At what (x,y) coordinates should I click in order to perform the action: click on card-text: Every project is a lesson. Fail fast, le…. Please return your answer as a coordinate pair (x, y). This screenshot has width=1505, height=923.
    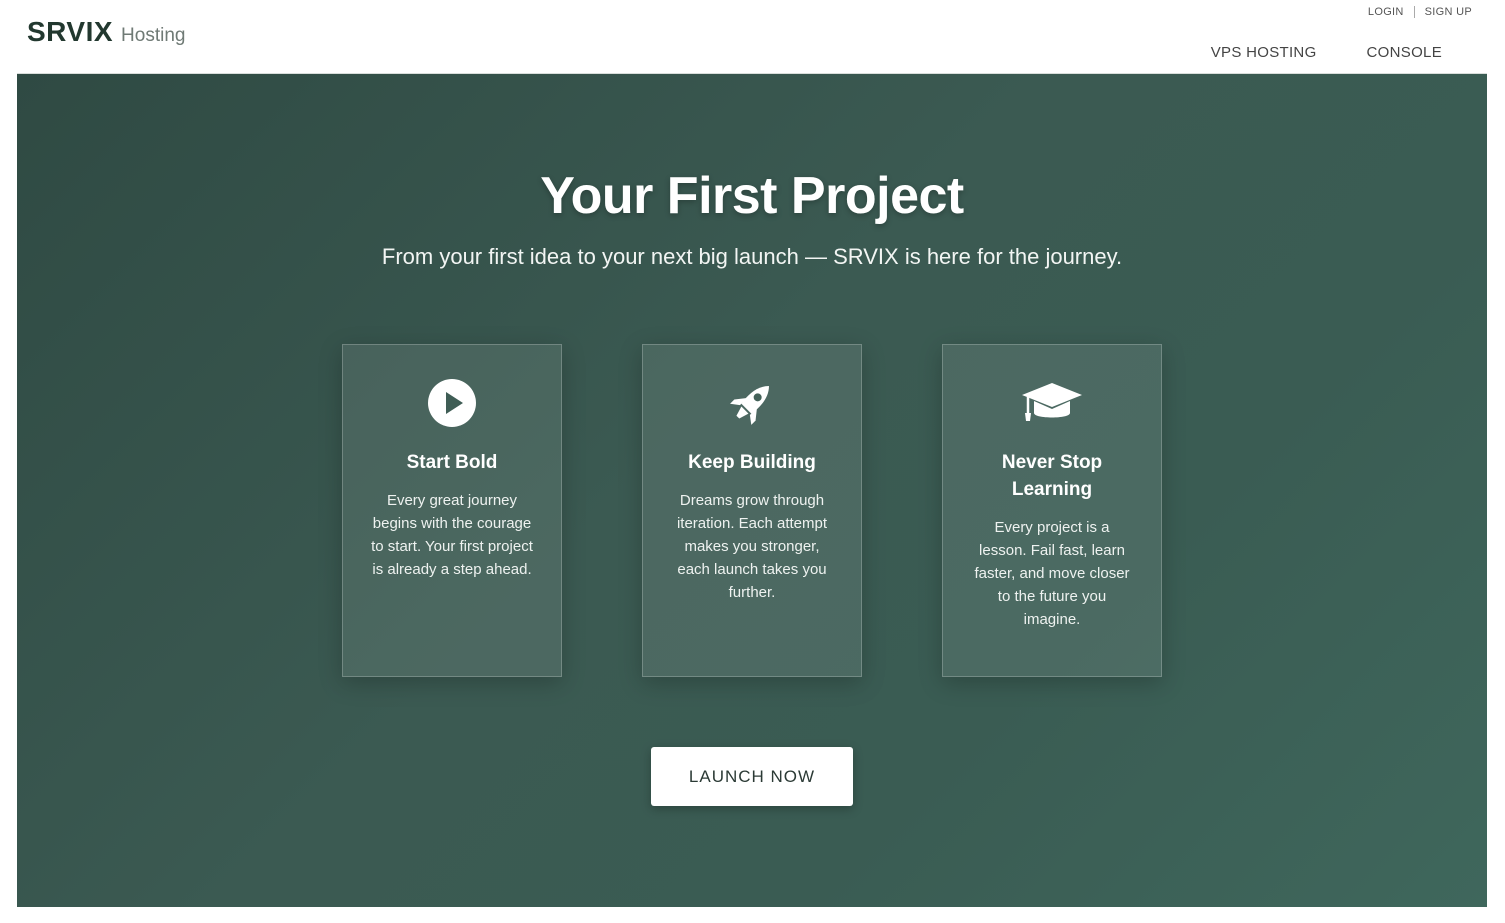
    Looking at the image, I should click on (1052, 573).